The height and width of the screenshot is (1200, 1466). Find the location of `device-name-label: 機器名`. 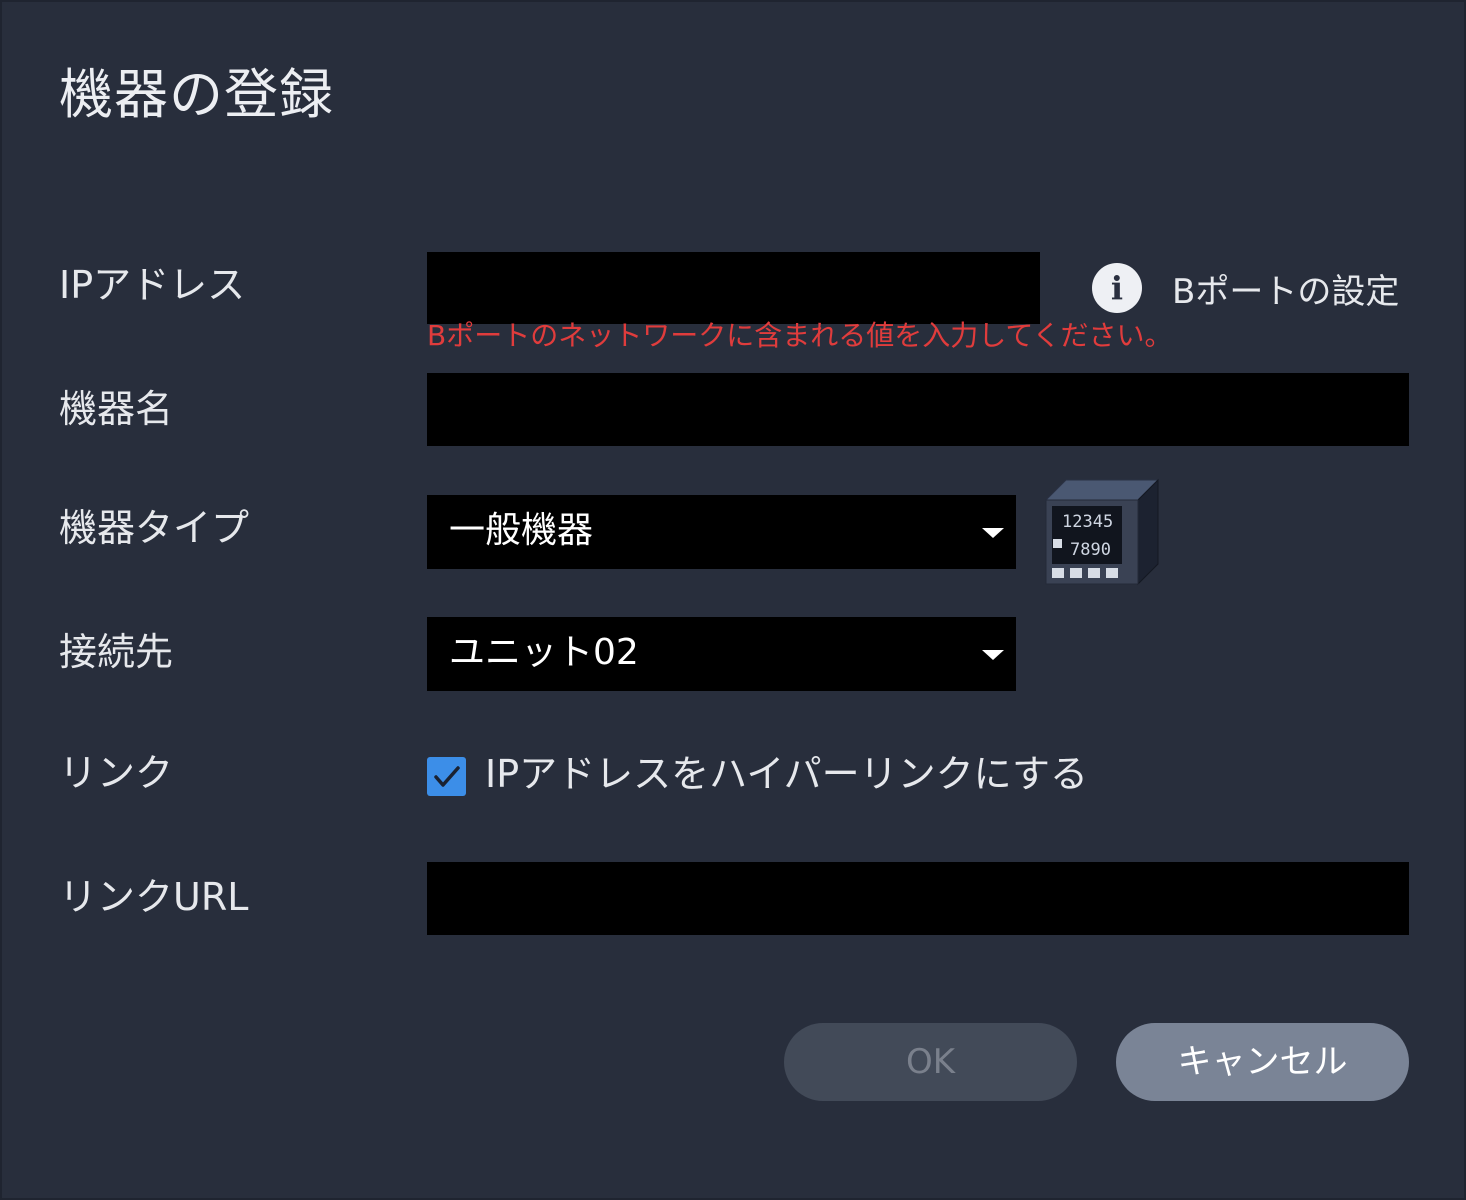

device-name-label: 機器名 is located at coordinates (116, 409).